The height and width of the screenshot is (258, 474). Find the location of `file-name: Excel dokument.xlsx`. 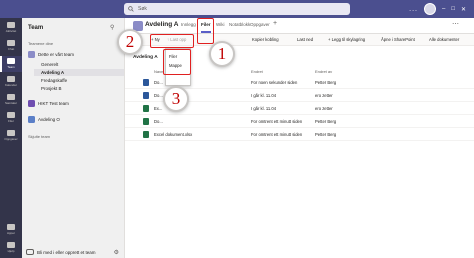

file-name: Excel dokument.xlsx is located at coordinates (173, 134).